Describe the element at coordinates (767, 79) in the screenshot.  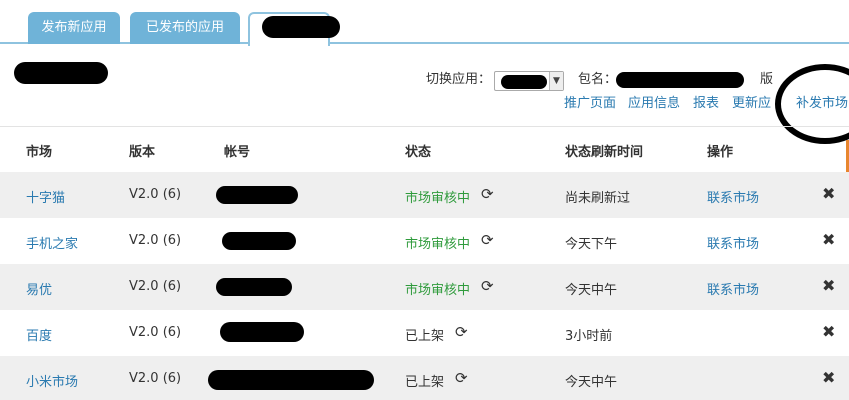
I see `version-label: 版` at that location.